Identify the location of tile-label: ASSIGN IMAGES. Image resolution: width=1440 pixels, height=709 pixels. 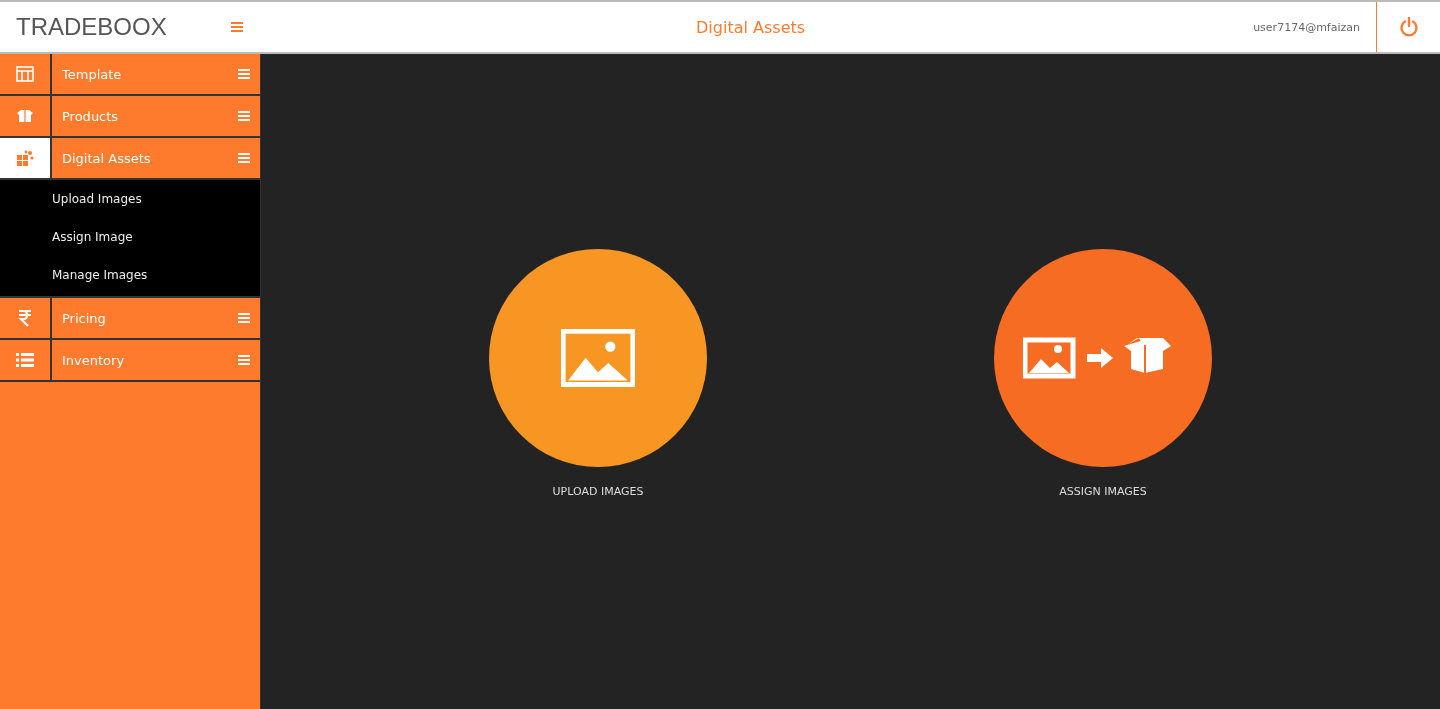
(1103, 491).